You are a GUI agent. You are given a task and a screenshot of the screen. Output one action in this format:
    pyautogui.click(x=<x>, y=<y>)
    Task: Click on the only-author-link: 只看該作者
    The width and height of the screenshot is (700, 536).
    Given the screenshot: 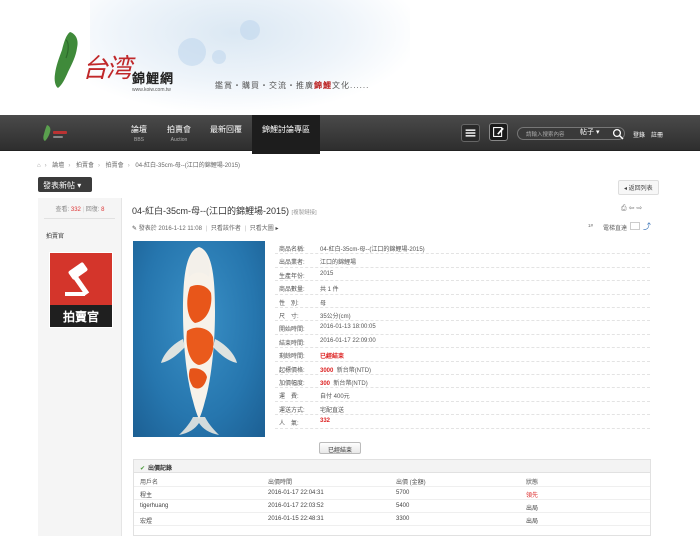 What is the action you would take?
    pyautogui.click(x=226, y=229)
    